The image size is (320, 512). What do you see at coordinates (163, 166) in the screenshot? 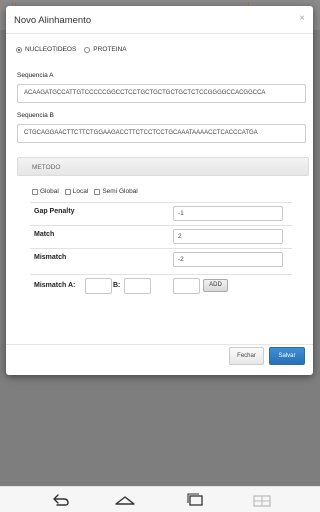
I see `method-section-header: METODO` at bounding box center [163, 166].